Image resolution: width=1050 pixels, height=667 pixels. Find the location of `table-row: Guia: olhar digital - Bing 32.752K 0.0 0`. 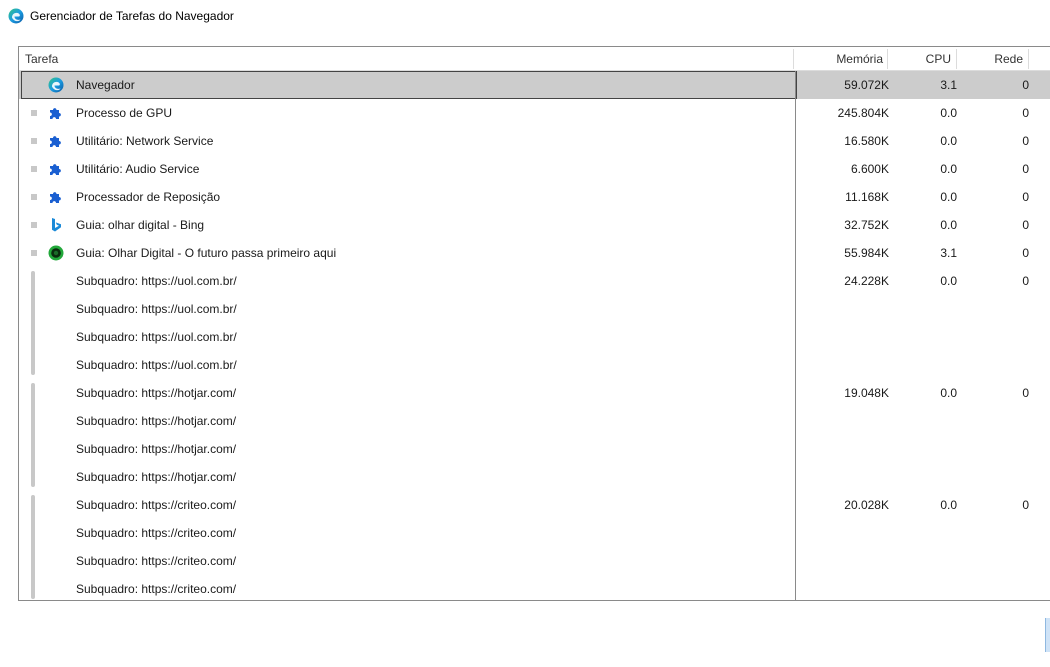

table-row: Guia: olhar digital - Bing 32.752K 0.0 0 is located at coordinates (534, 225).